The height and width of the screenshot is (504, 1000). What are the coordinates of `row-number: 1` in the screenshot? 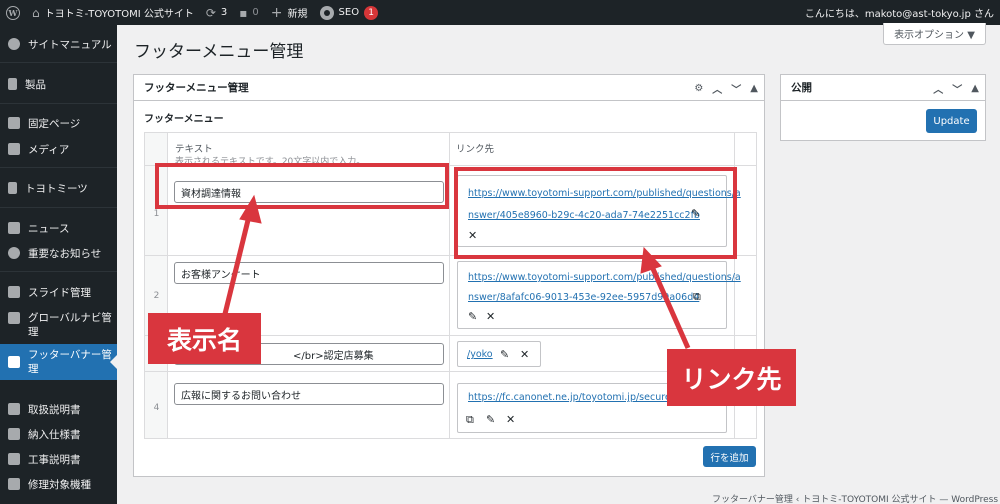 It's located at (156, 214).